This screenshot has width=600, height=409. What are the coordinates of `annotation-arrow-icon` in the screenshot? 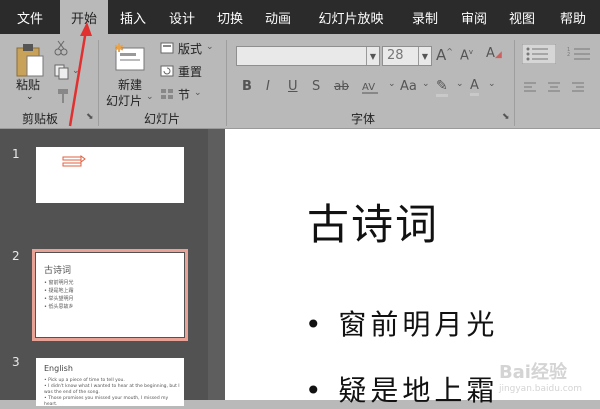 It's located at (80, 74).